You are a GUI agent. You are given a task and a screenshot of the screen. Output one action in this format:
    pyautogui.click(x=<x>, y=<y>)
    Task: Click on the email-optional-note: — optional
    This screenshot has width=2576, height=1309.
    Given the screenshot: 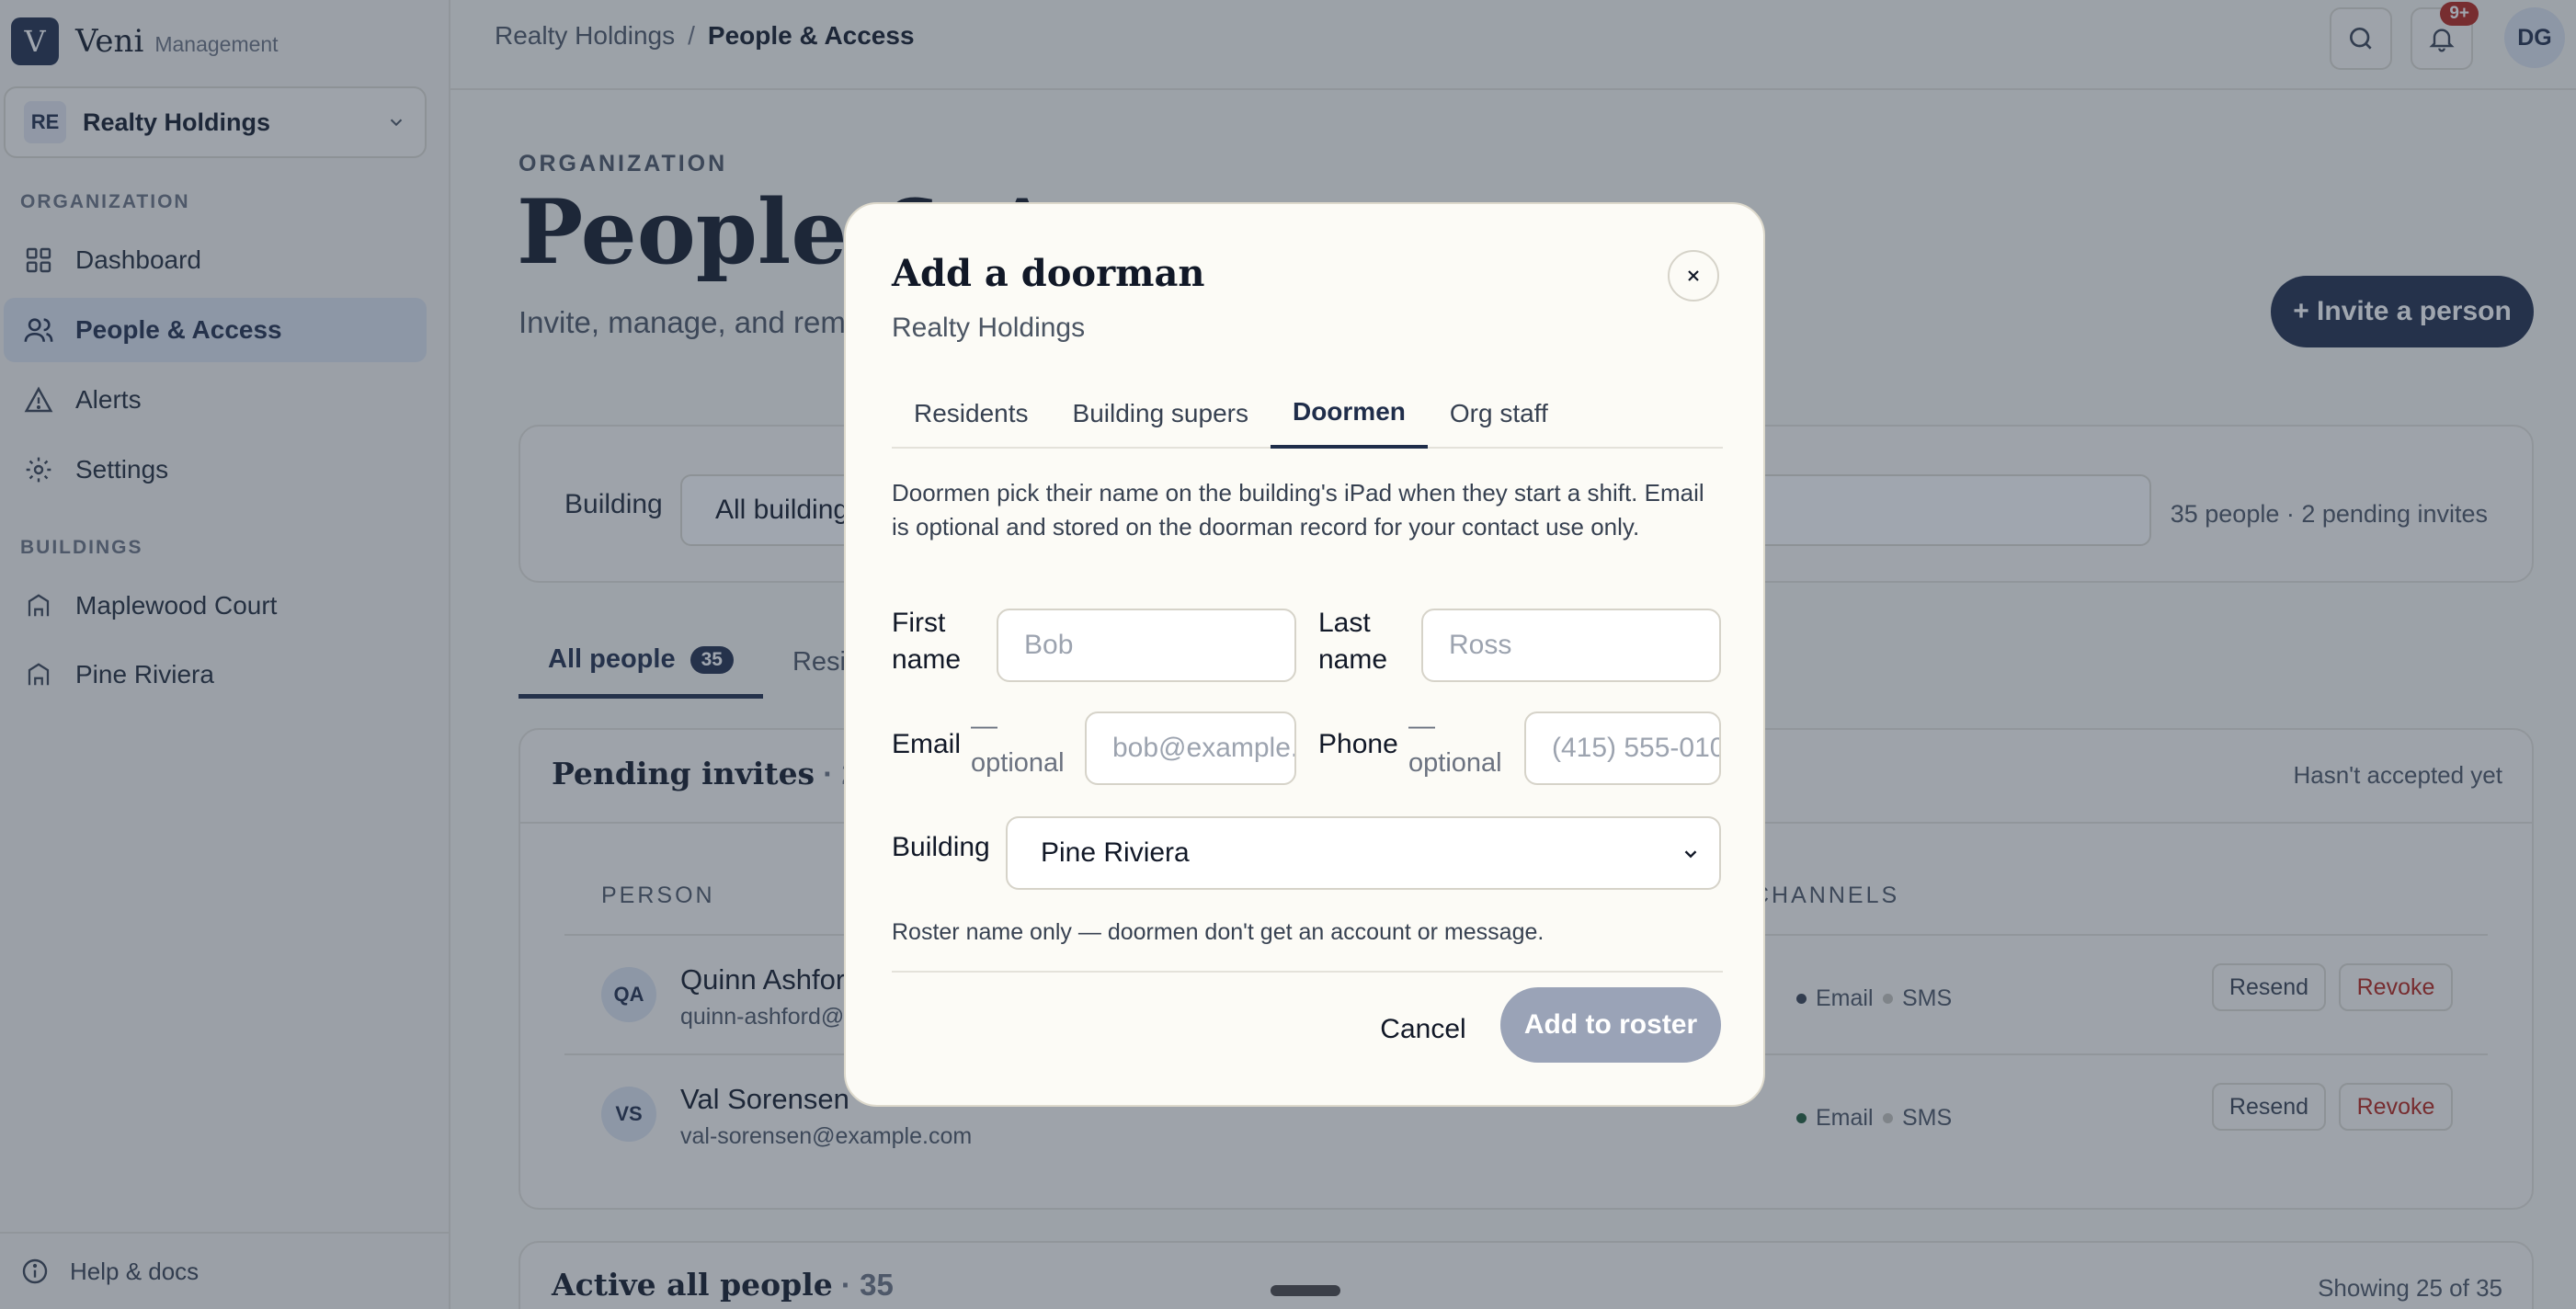 What is the action you would take?
    pyautogui.click(x=1018, y=744)
    